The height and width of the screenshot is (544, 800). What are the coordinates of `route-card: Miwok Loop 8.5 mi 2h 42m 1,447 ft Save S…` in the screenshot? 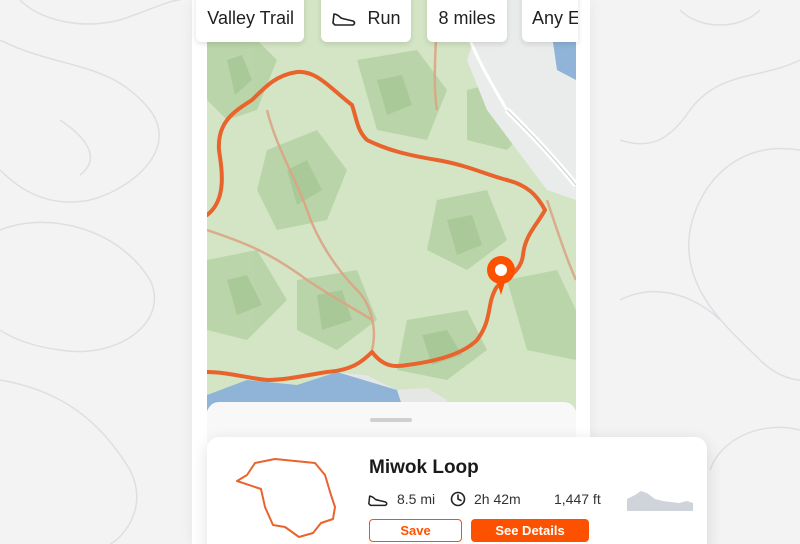 It's located at (457, 490).